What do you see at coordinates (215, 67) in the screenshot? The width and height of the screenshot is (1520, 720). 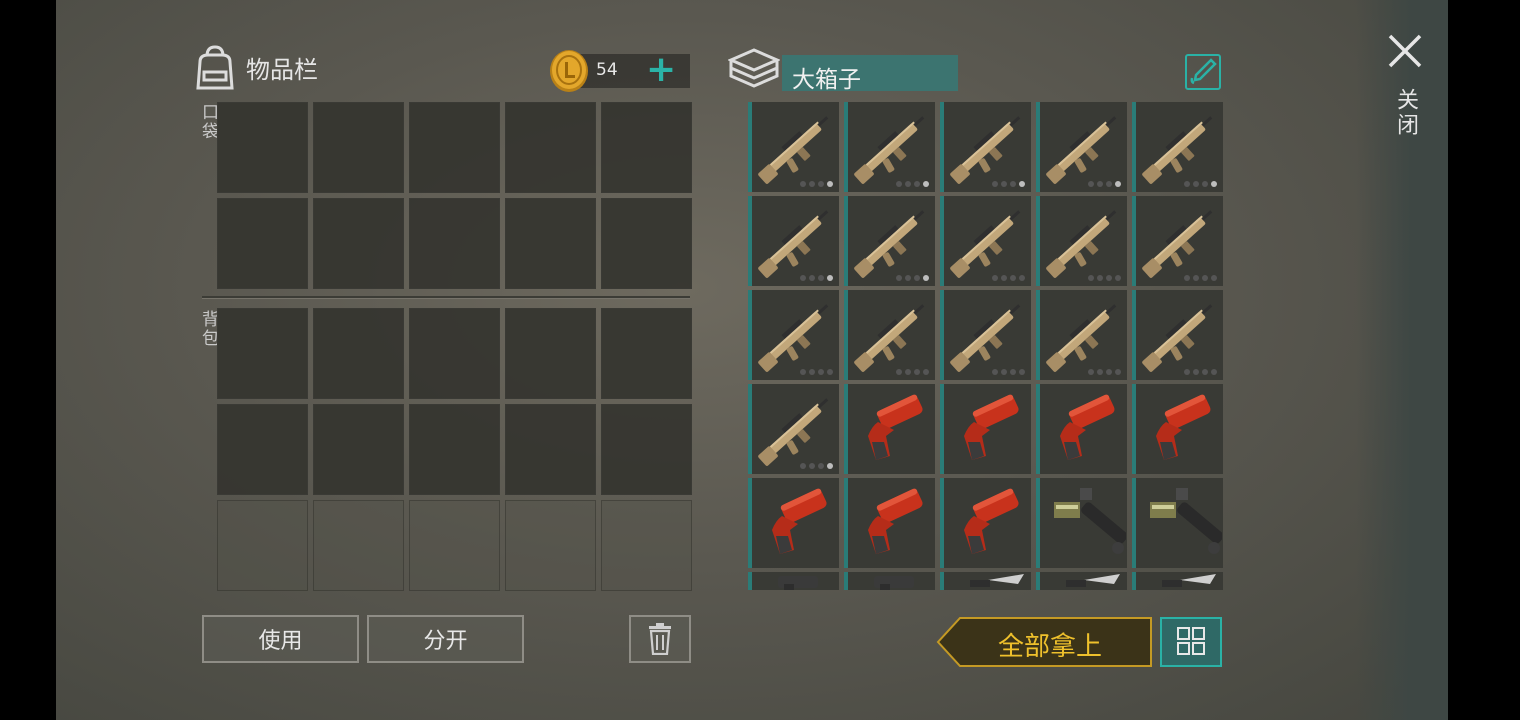 I see `backpack-icon` at bounding box center [215, 67].